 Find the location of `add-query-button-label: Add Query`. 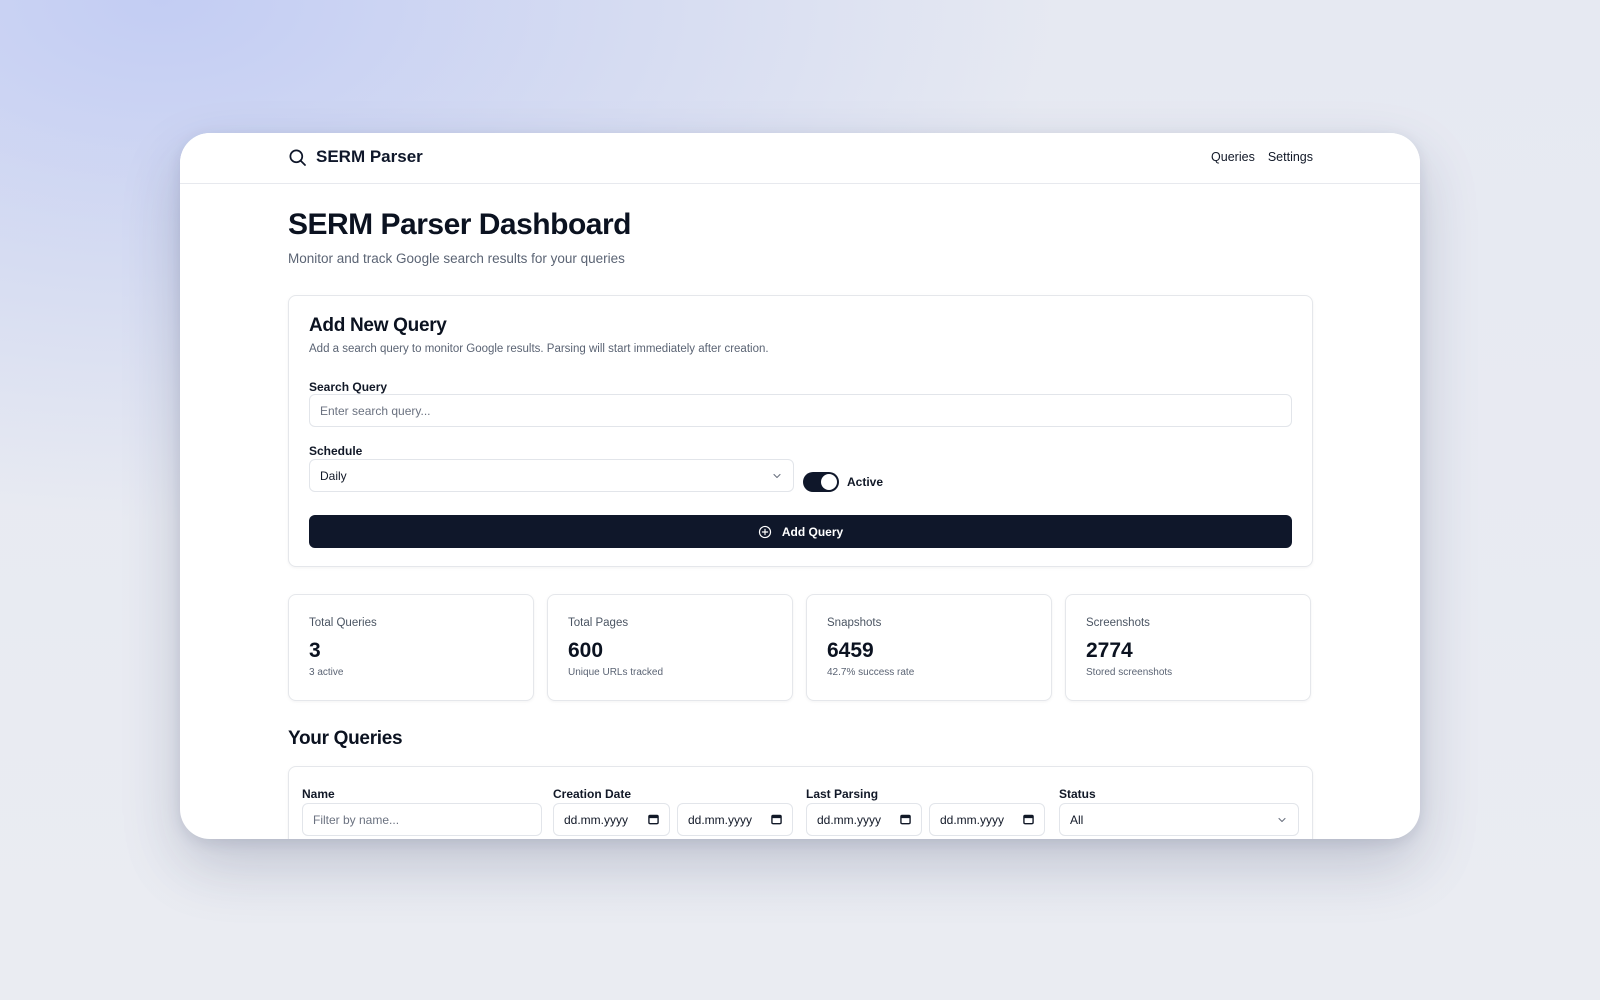

add-query-button-label: Add Query is located at coordinates (812, 531).